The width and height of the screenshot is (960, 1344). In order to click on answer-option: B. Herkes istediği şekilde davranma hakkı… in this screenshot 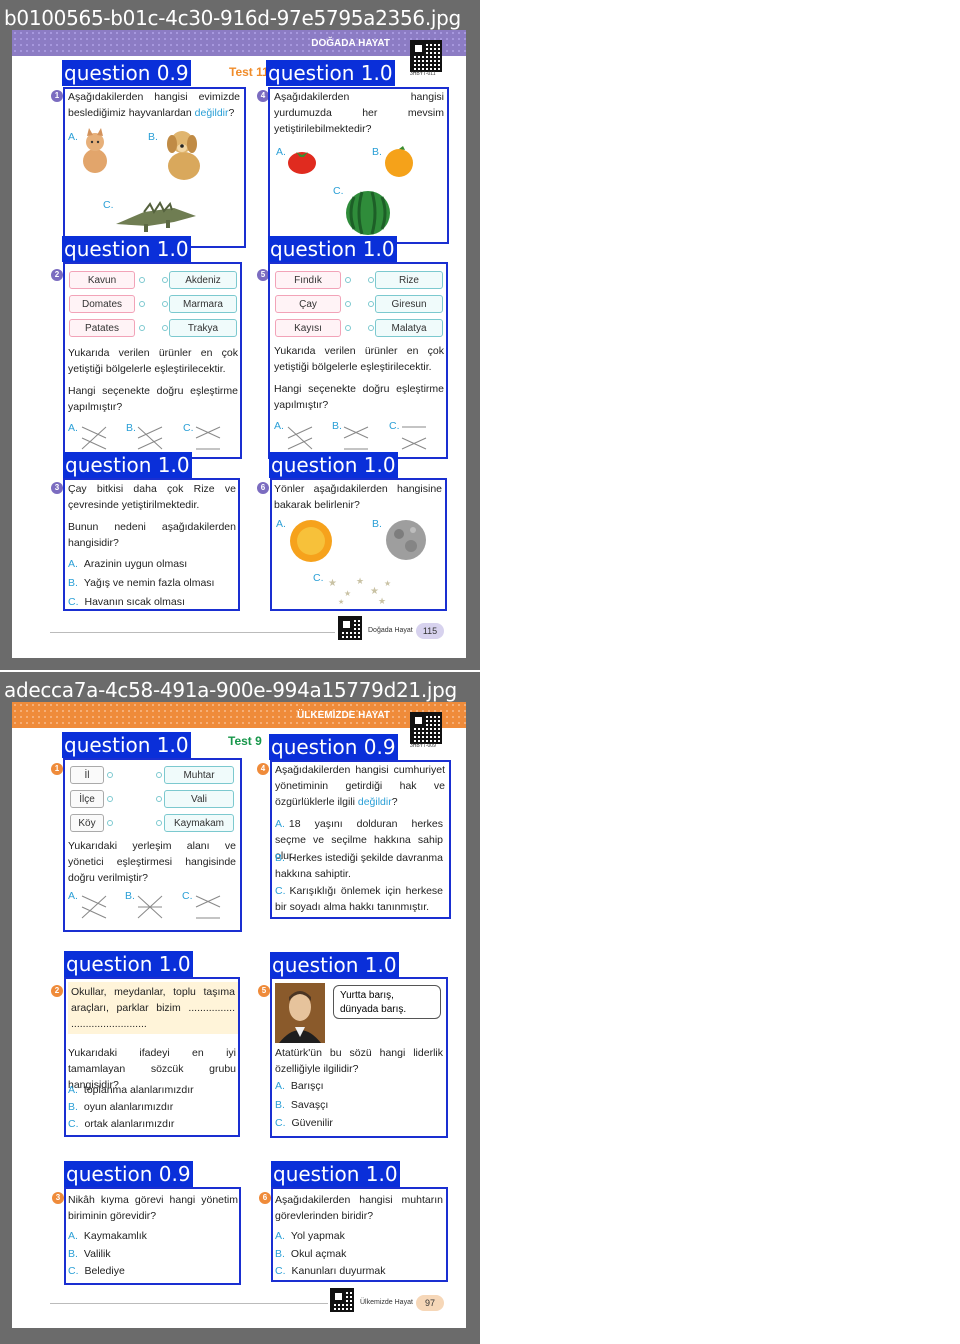, I will do `click(359, 866)`.